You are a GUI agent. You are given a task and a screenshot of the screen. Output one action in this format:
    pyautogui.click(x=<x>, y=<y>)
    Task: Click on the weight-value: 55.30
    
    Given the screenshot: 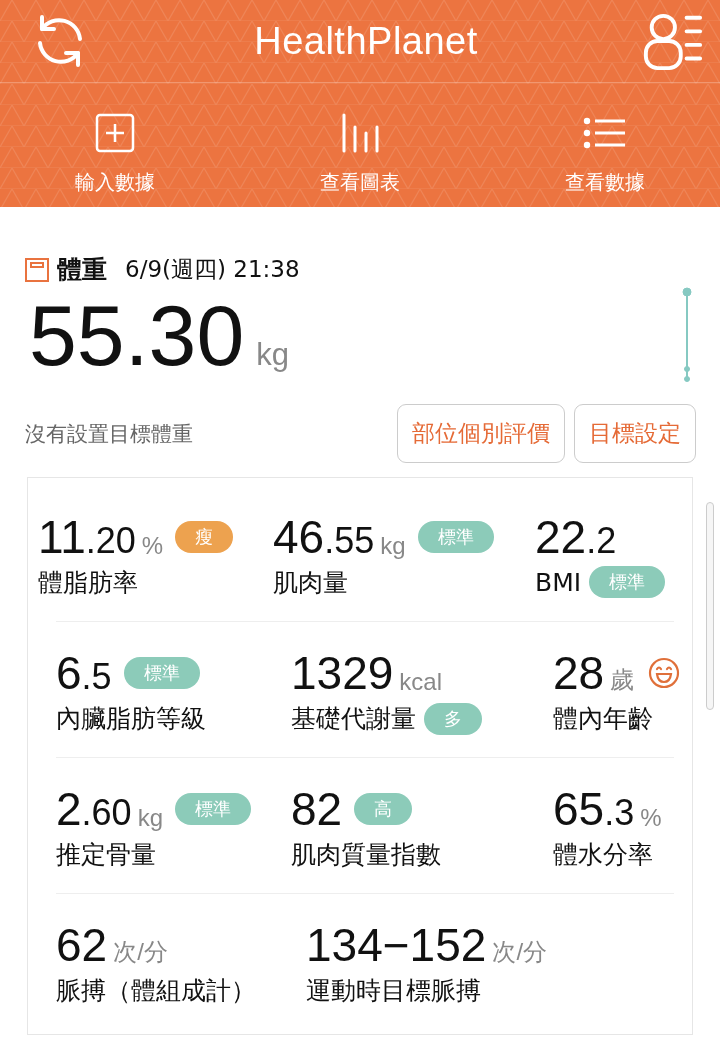 What is the action you would take?
    pyautogui.click(x=137, y=335)
    